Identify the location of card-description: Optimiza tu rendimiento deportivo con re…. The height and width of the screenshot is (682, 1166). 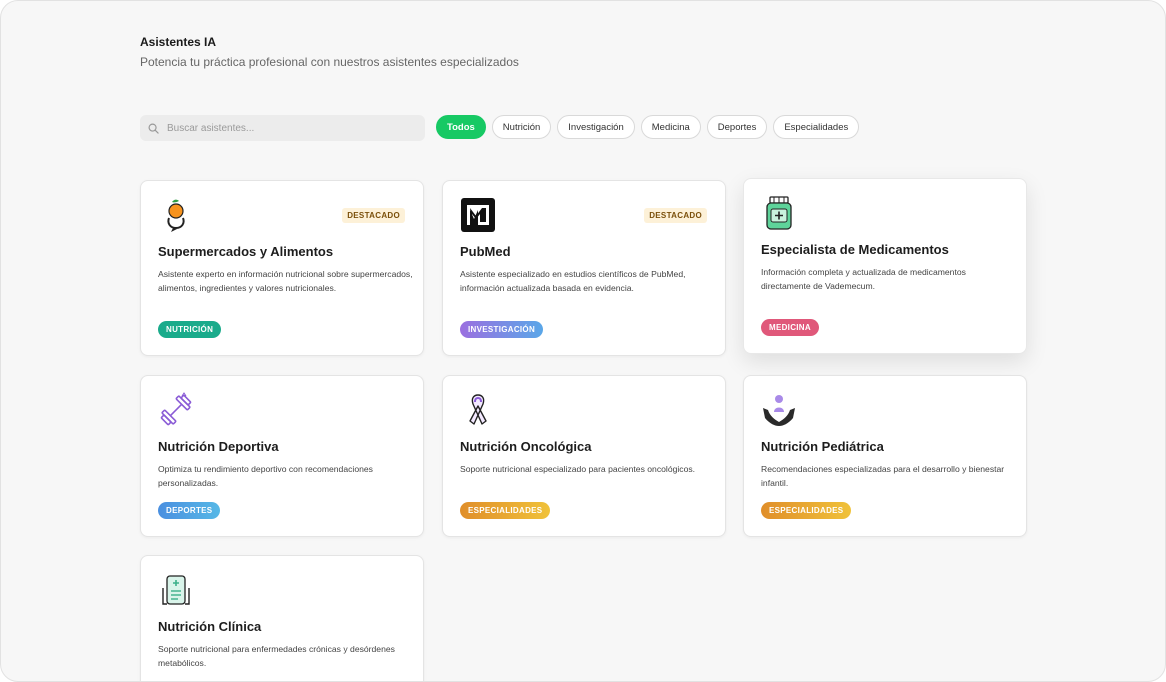
(265, 476).